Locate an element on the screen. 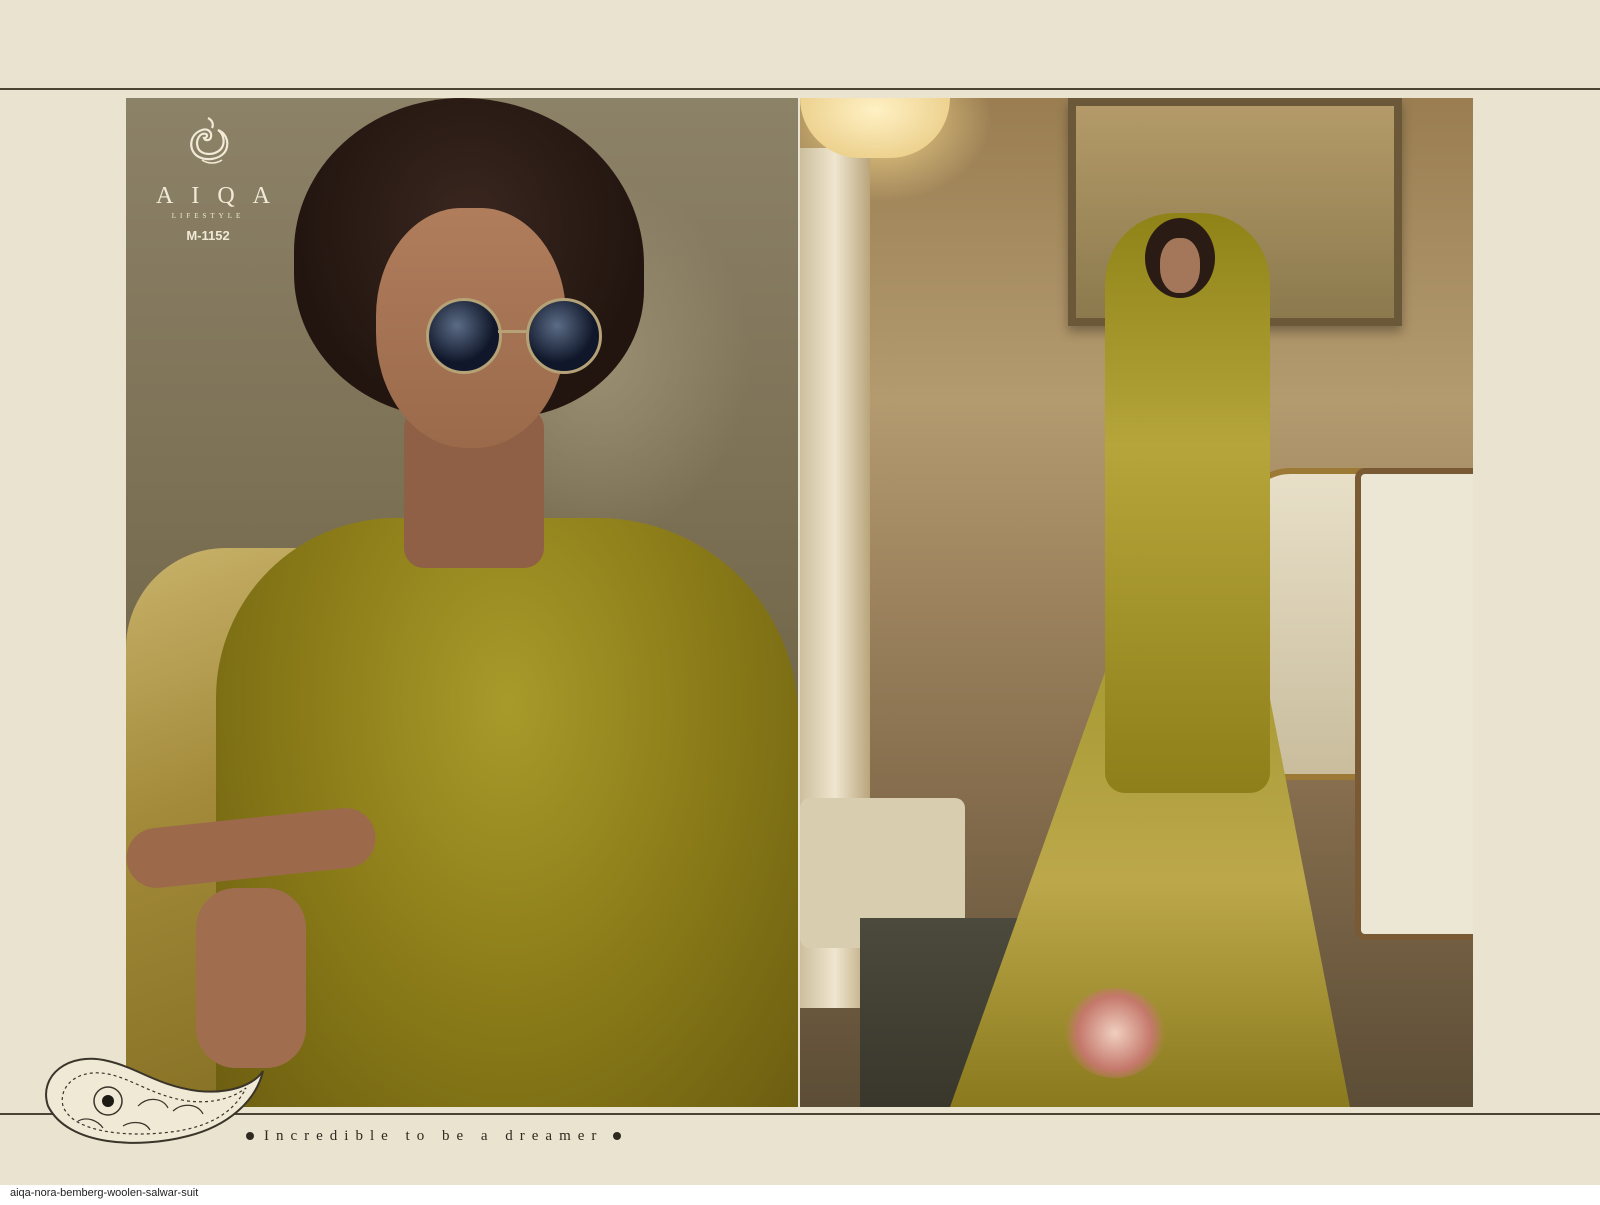 The width and height of the screenshot is (1600, 1205). brand-name: AIQA is located at coordinates (222, 196).